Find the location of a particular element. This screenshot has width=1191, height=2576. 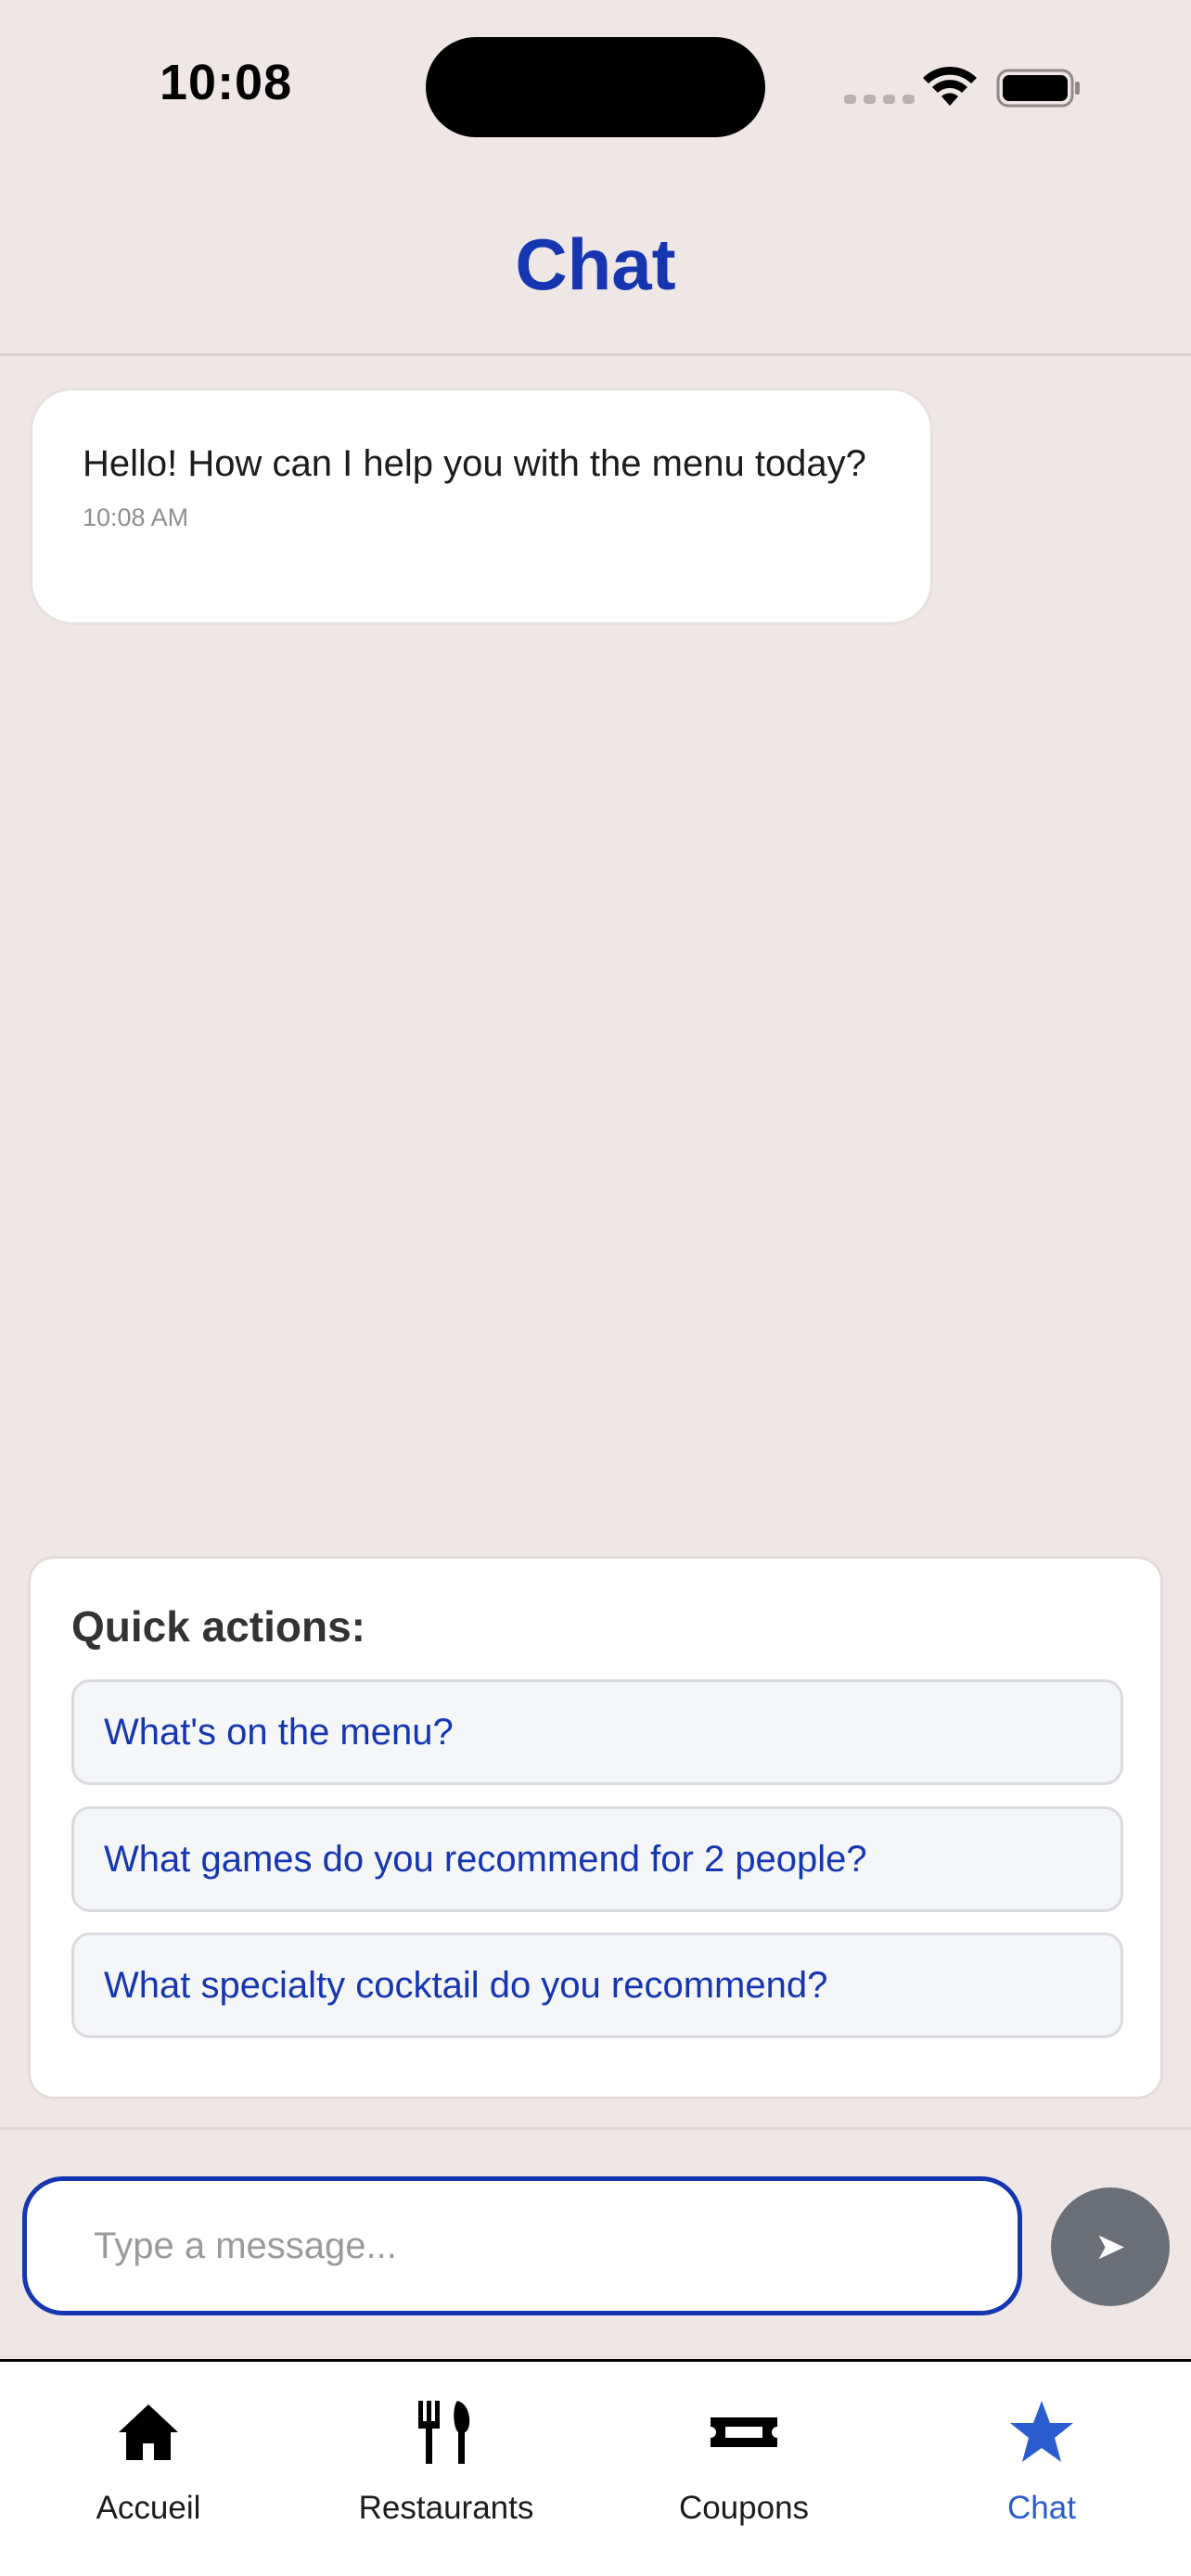

message-composer: Type a message... ➤ is located at coordinates (595, 2243).